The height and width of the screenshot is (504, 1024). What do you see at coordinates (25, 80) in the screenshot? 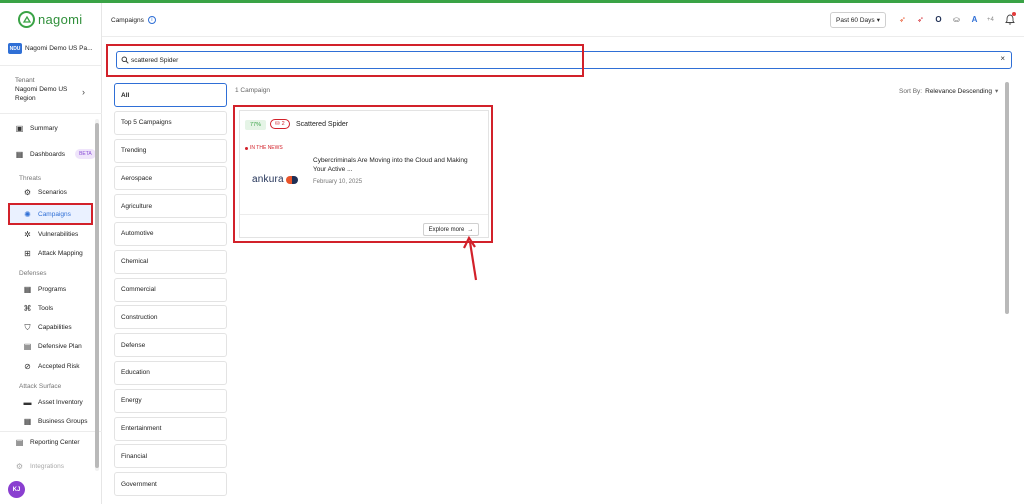
I see `tenant-label: Tenant` at bounding box center [25, 80].